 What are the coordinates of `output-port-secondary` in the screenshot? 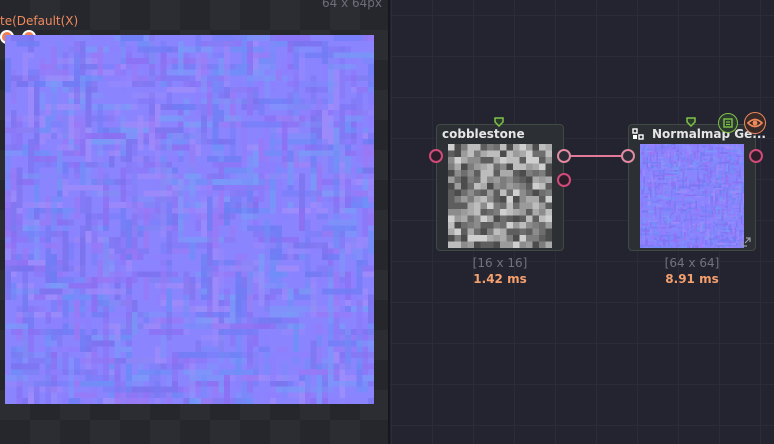 It's located at (564, 180).